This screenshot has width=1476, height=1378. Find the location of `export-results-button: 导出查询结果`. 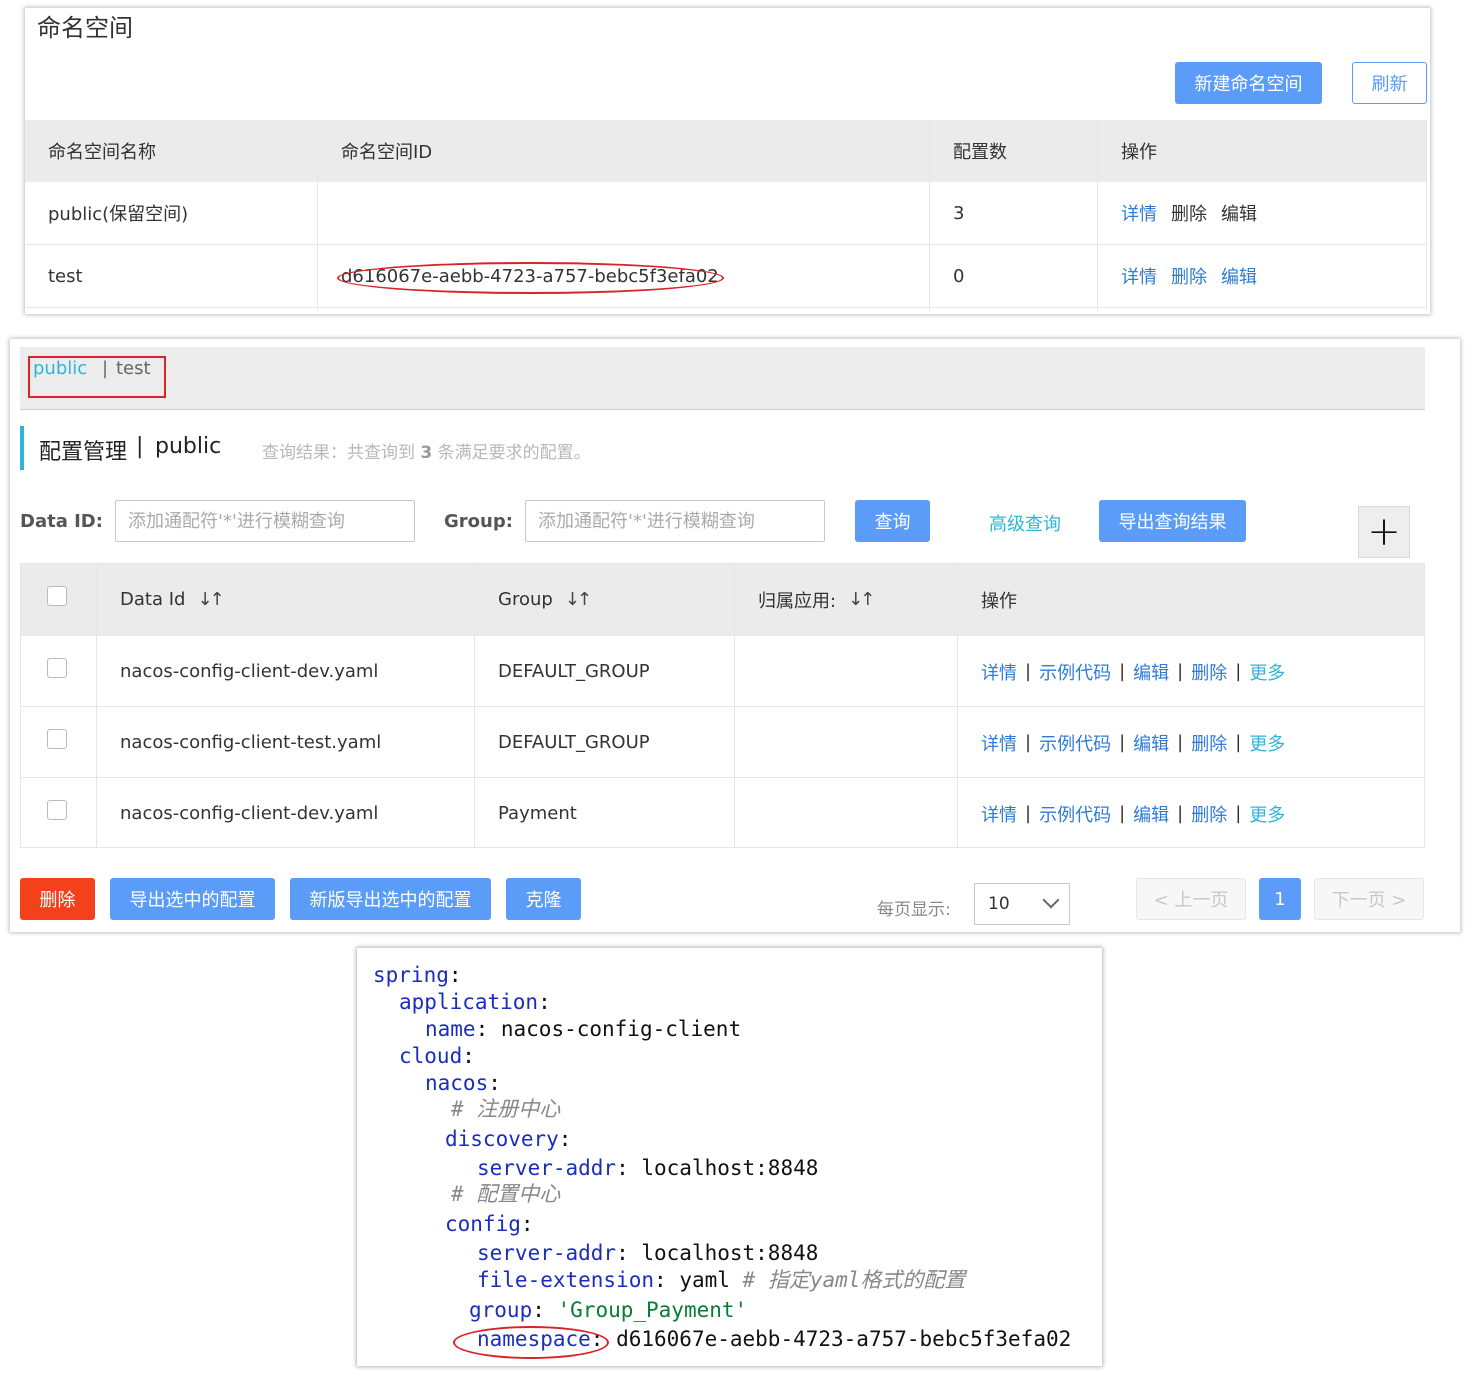

export-results-button: 导出查询结果 is located at coordinates (1172, 521).